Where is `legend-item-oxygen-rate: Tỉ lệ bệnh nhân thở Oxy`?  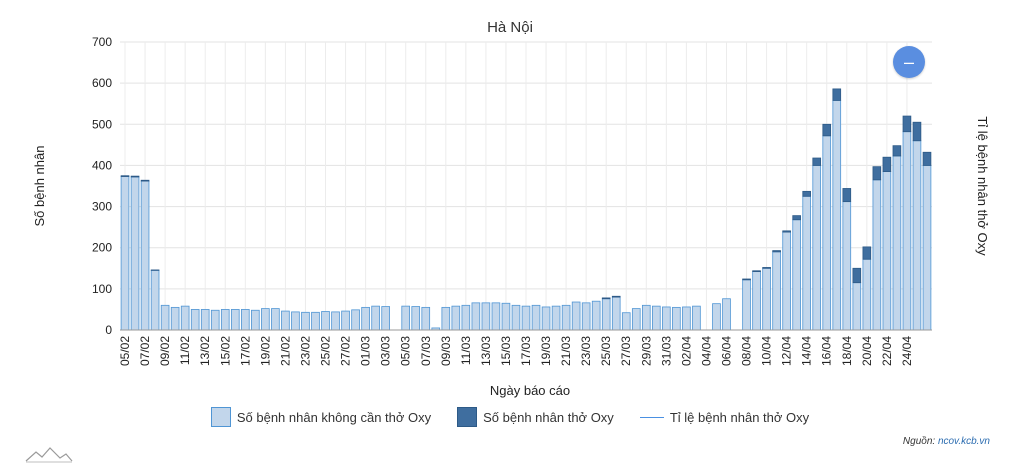
legend-item-oxygen-rate: Tỉ lệ bệnh nhân thở Oxy is located at coordinates (724, 417).